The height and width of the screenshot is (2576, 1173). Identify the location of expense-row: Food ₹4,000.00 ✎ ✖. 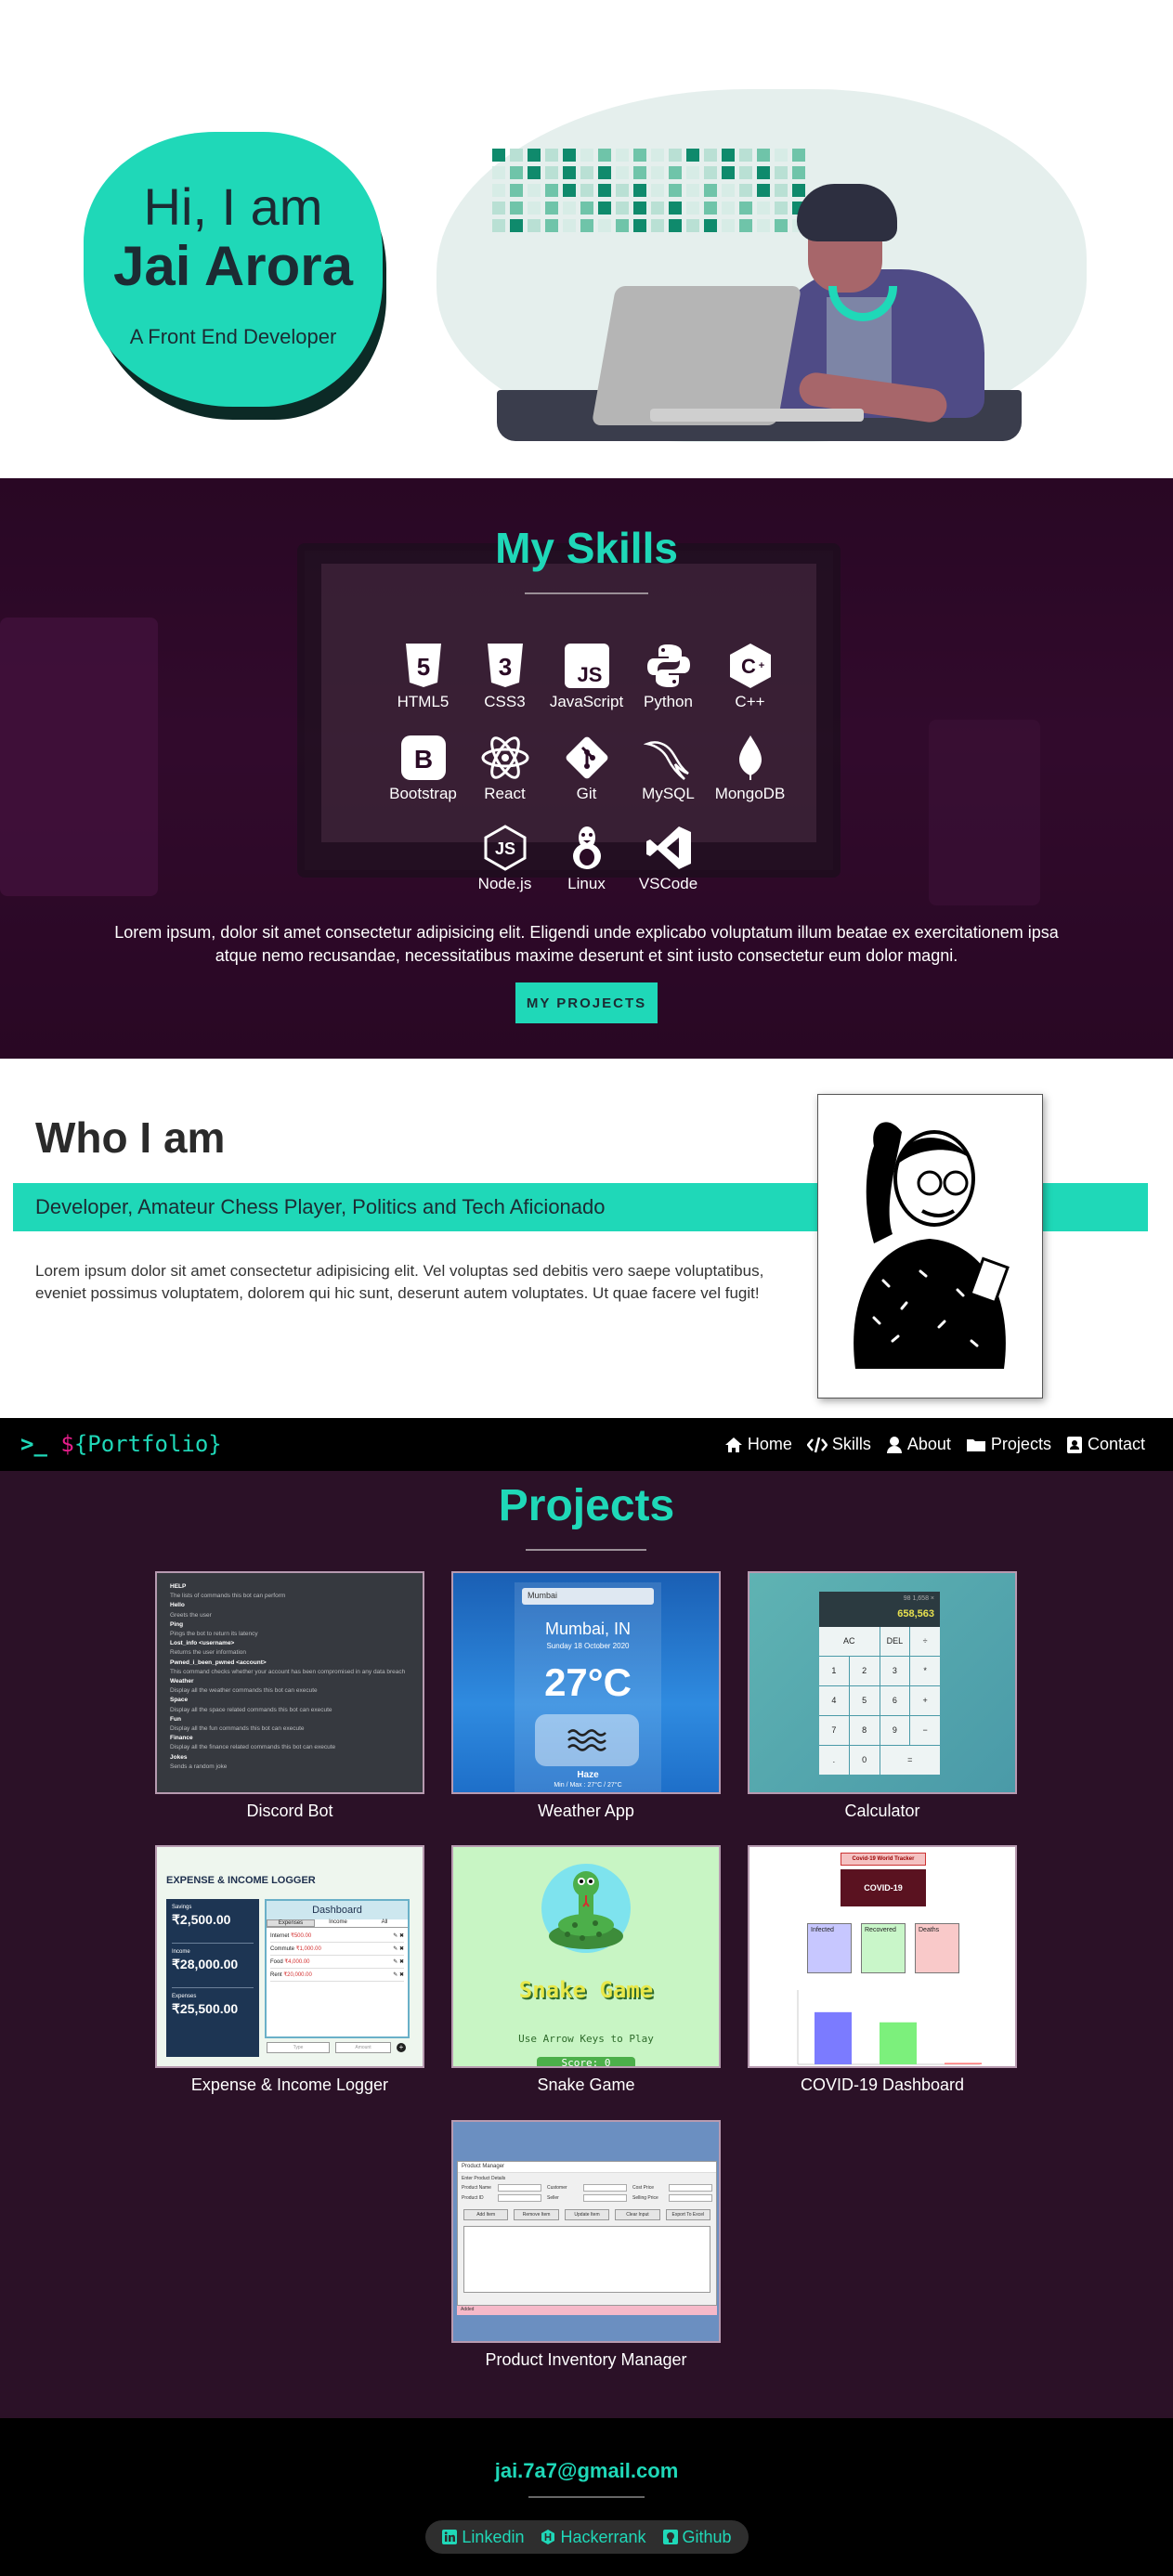
(337, 1963).